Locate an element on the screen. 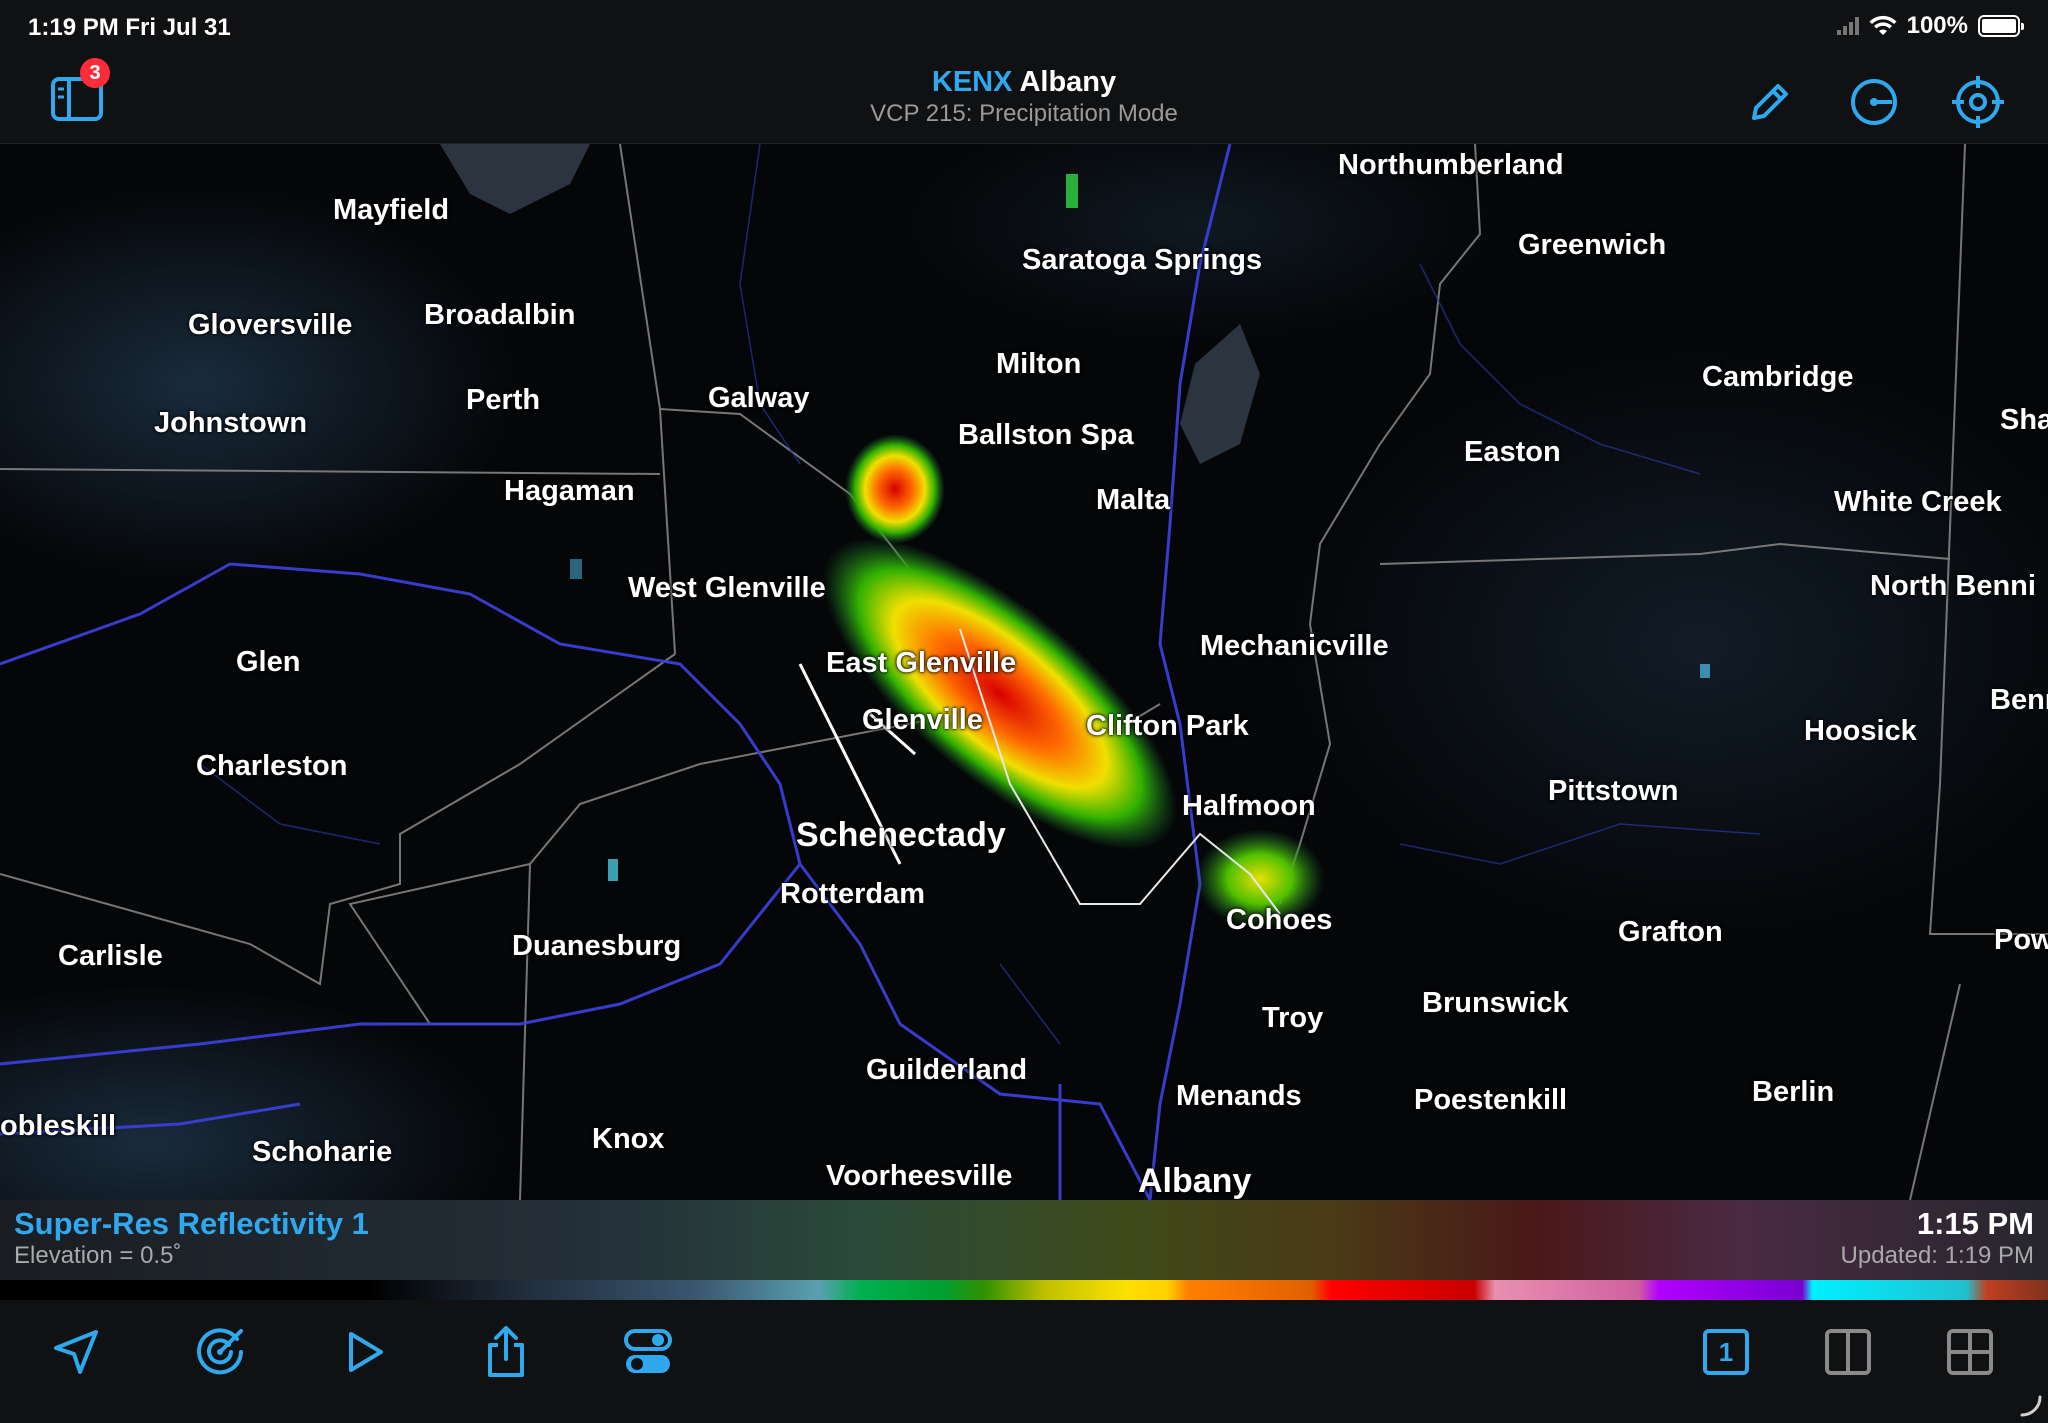  city-label-mayfield: Mayfield is located at coordinates (391, 210).